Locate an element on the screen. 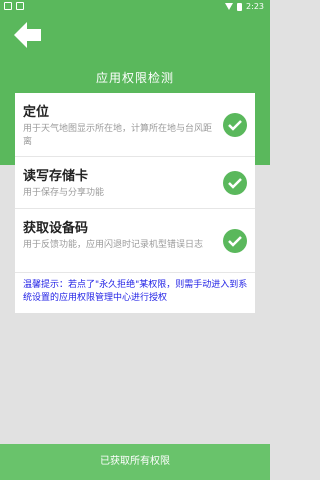 The image size is (320, 480). permission-item-location: 定位 用于天气地图显示所在地，计算所在地与台风距离 is located at coordinates (135, 125).